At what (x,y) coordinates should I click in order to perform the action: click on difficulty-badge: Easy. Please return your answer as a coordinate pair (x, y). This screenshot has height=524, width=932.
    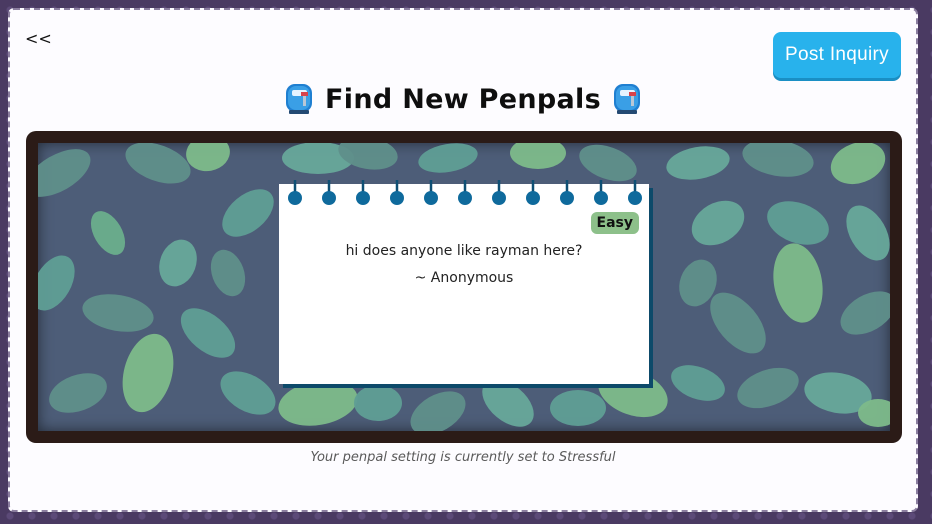
    Looking at the image, I should click on (614, 223).